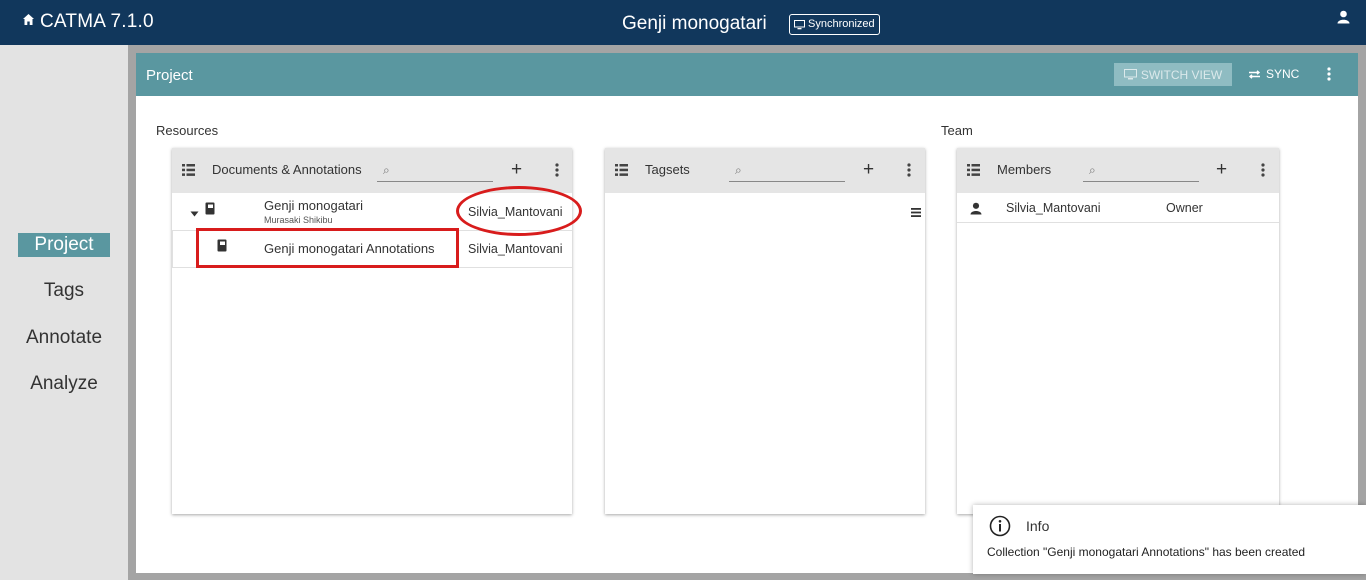  What do you see at coordinates (557, 172) in the screenshot?
I see `documents-menu-icon` at bounding box center [557, 172].